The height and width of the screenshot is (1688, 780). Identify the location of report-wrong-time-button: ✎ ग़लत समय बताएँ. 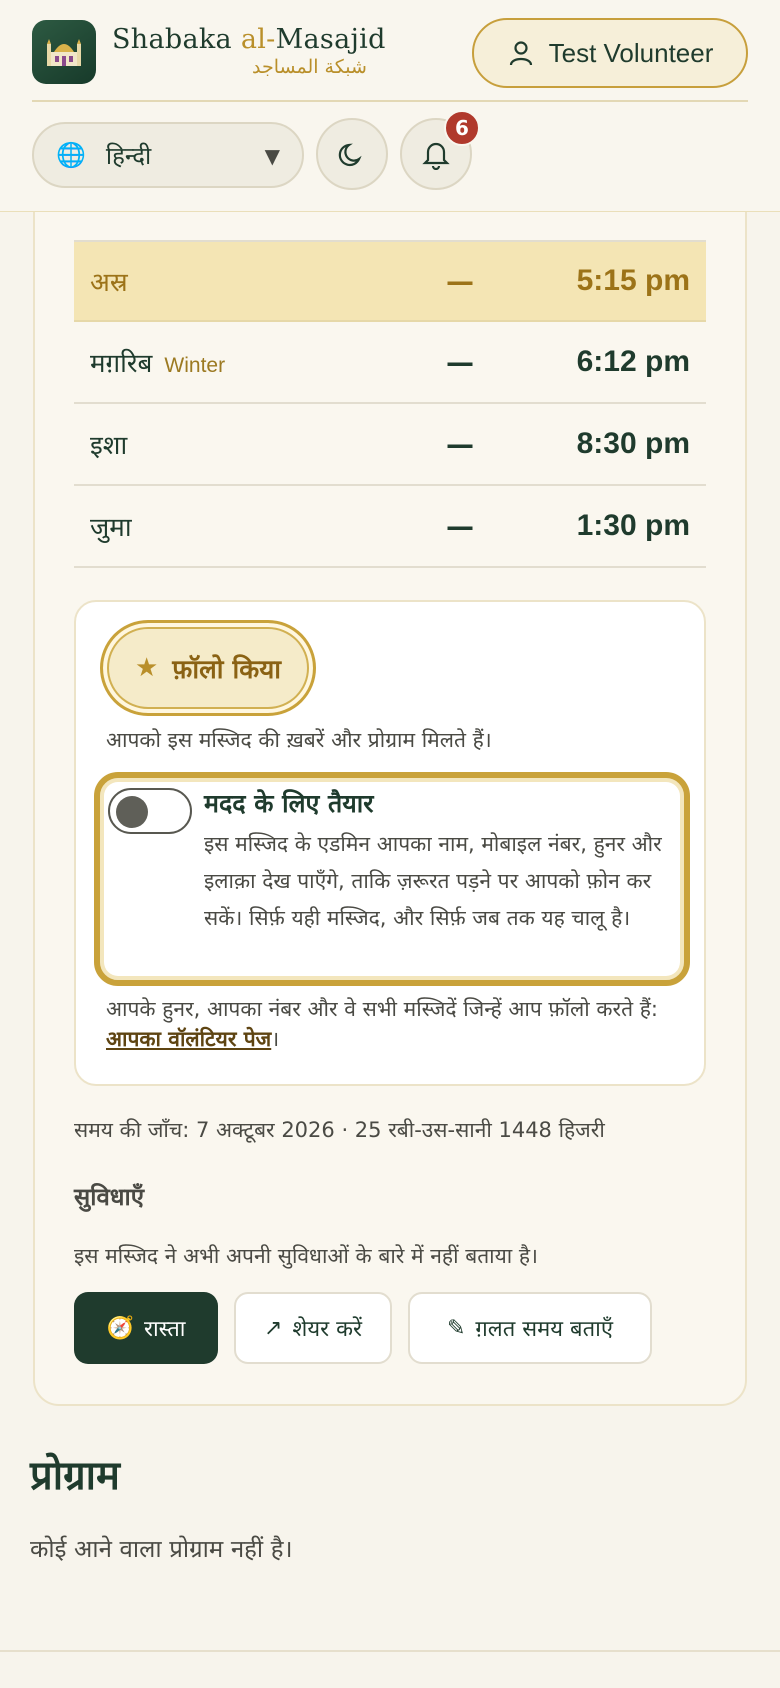
(530, 1328).